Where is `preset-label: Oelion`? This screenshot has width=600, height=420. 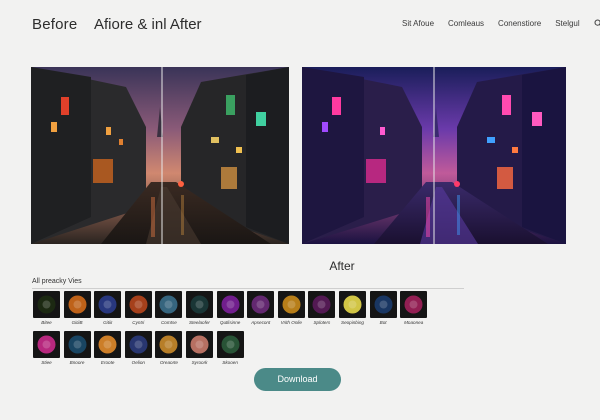 preset-label: Oelion is located at coordinates (138, 362).